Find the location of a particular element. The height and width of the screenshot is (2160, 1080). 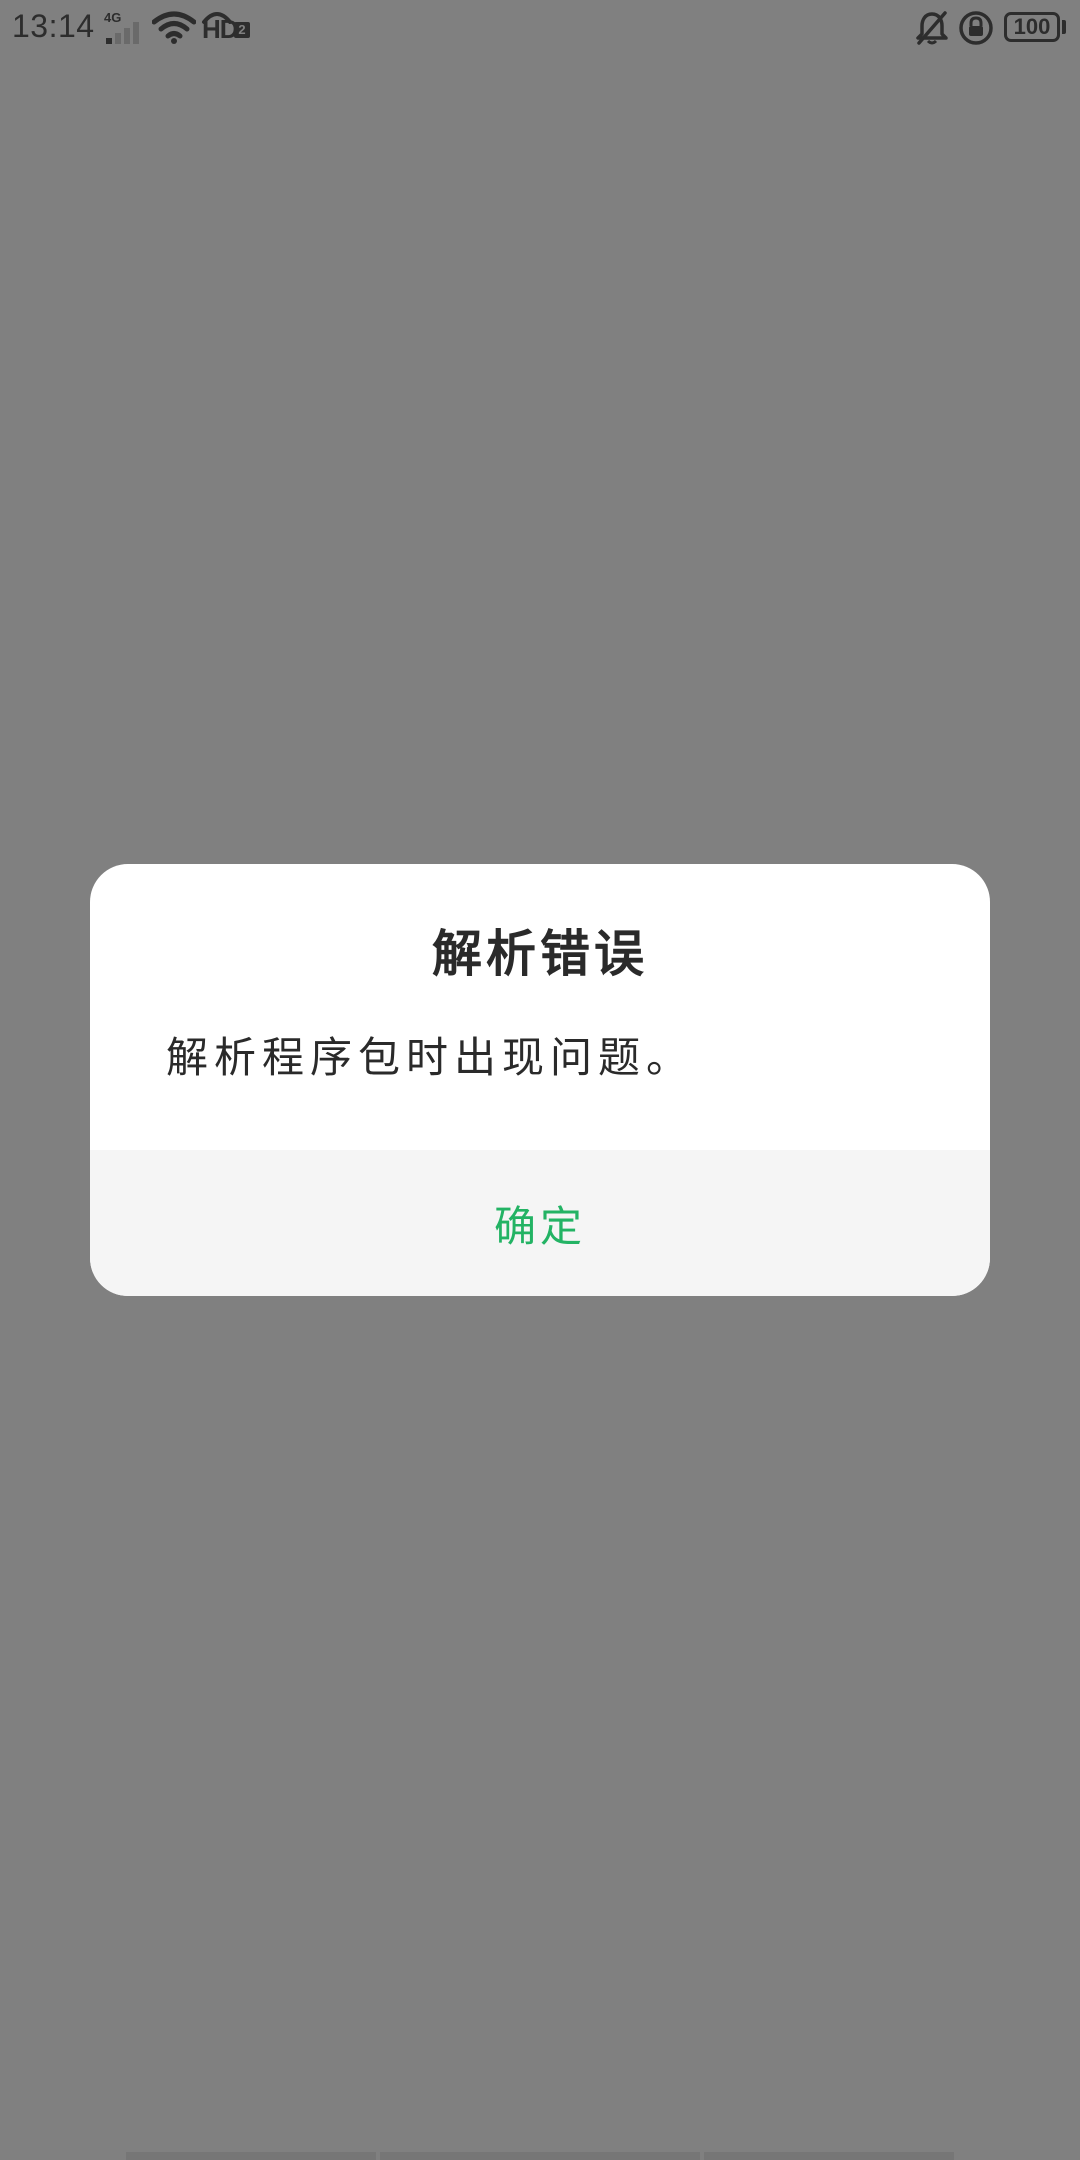

nav-hint-strip-middle is located at coordinates (540, 2156).